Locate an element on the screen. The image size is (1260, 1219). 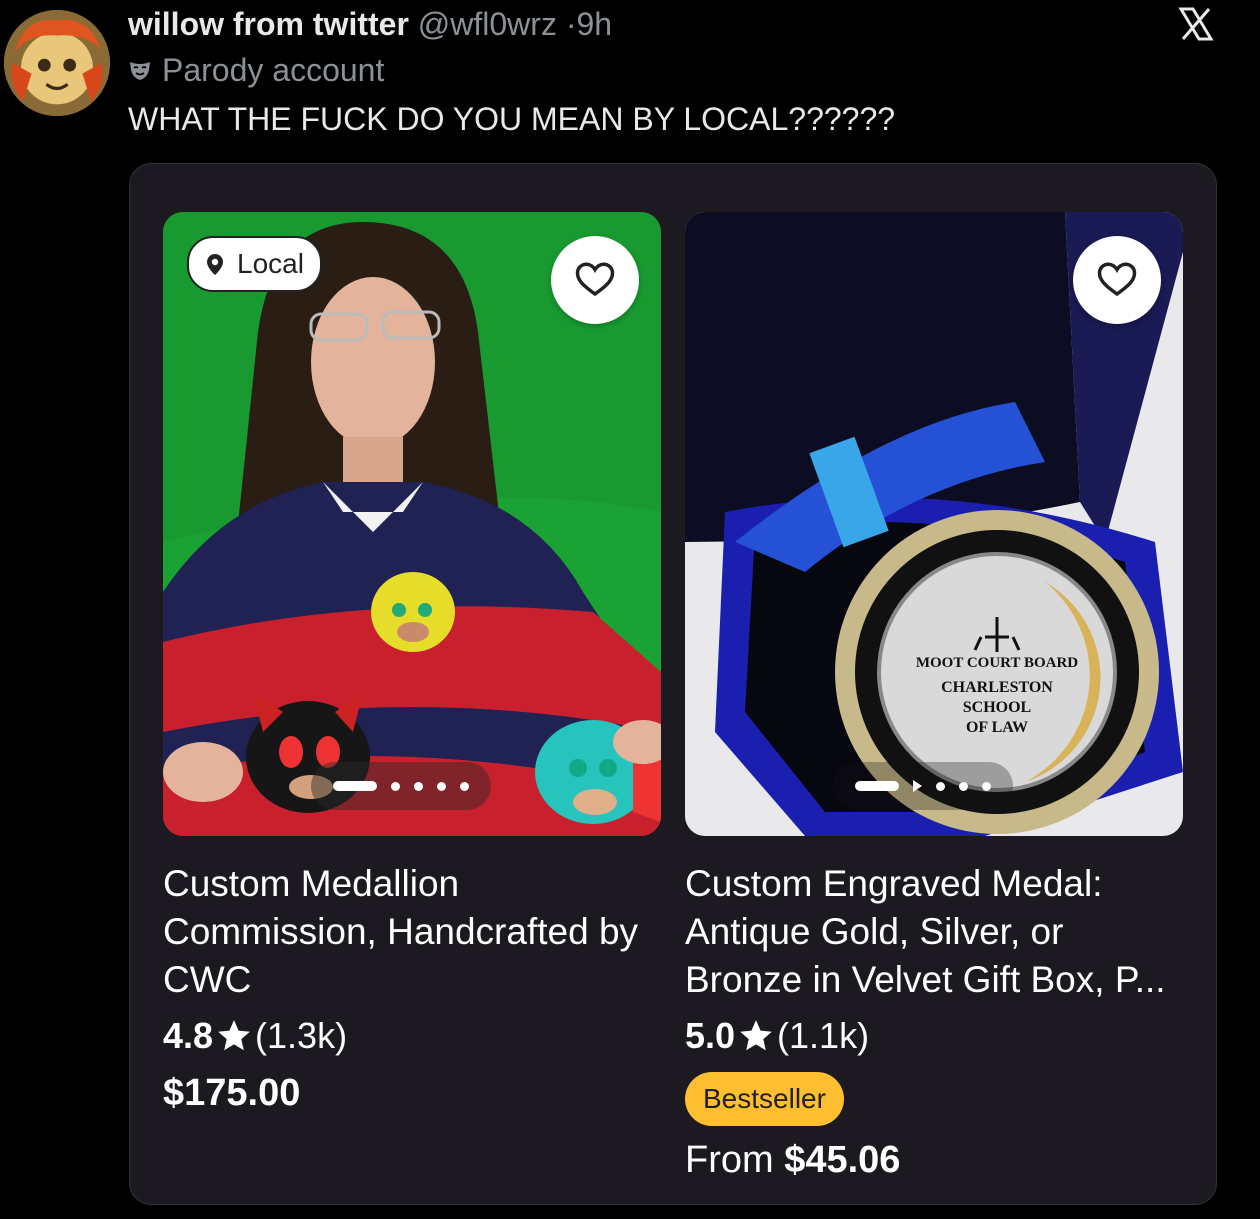
display-name: willow from twitter is located at coordinates (268, 24).